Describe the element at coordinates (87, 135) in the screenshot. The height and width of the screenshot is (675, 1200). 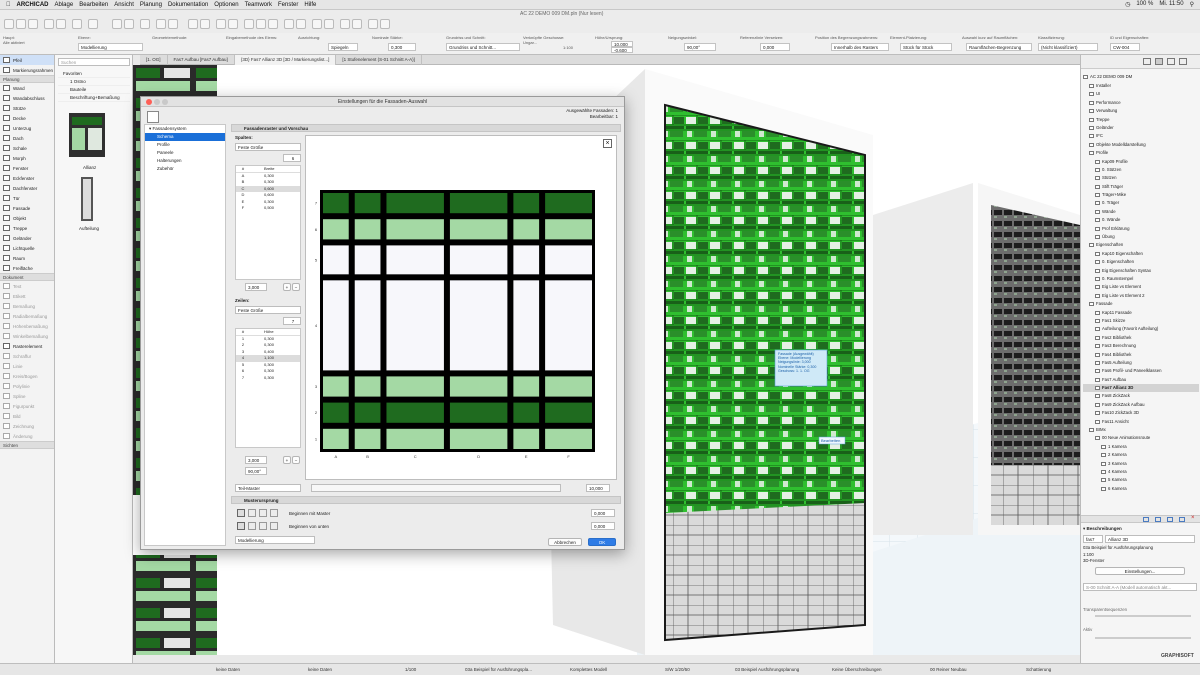
I see `favorite-thumbnail-allianz` at that location.